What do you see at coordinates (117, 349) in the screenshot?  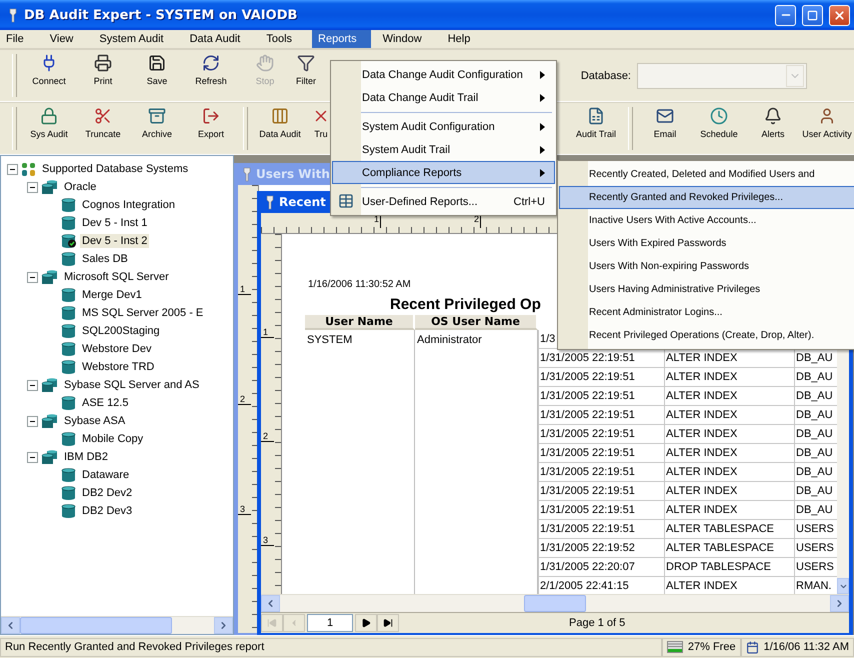 I see `tree-item: Webstore Dev` at bounding box center [117, 349].